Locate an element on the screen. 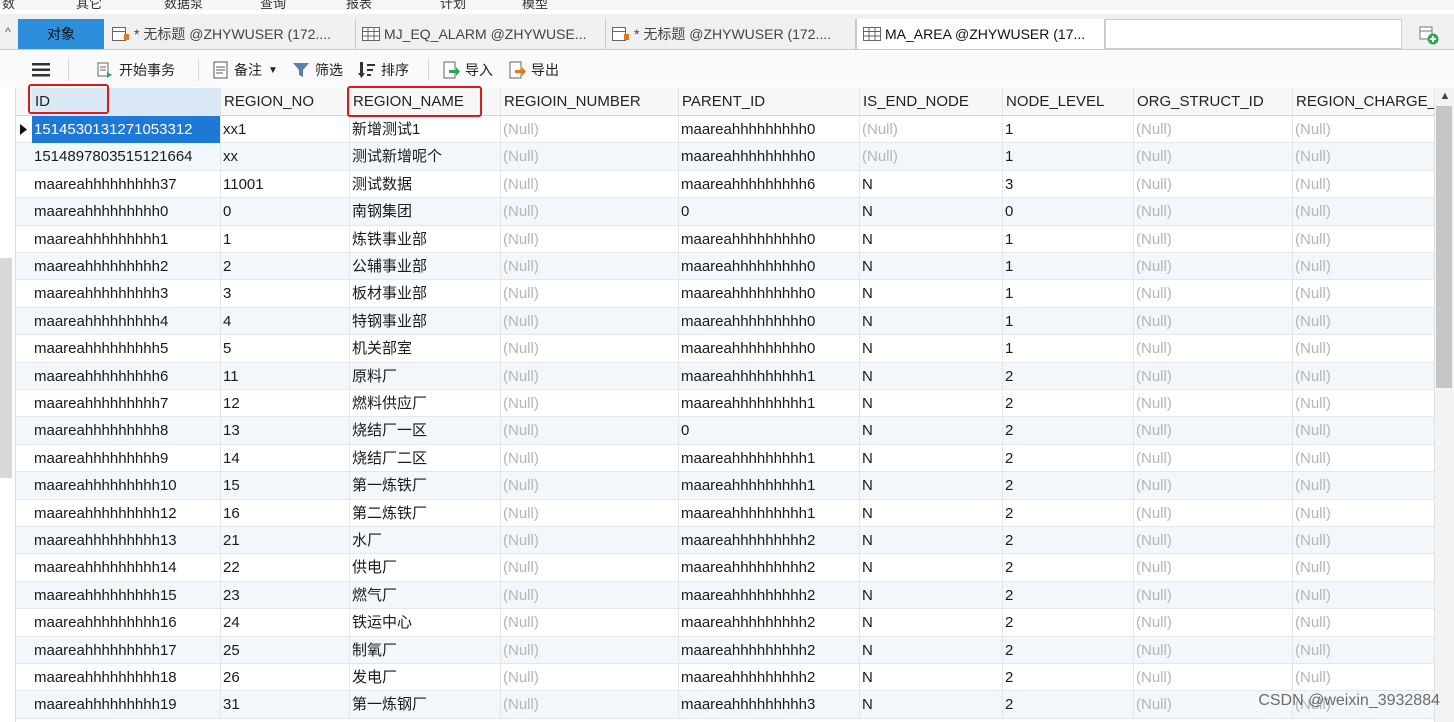 This screenshot has width=1454, height=722. table-cell: maareahhhhhhhhh8 is located at coordinates (126, 431).